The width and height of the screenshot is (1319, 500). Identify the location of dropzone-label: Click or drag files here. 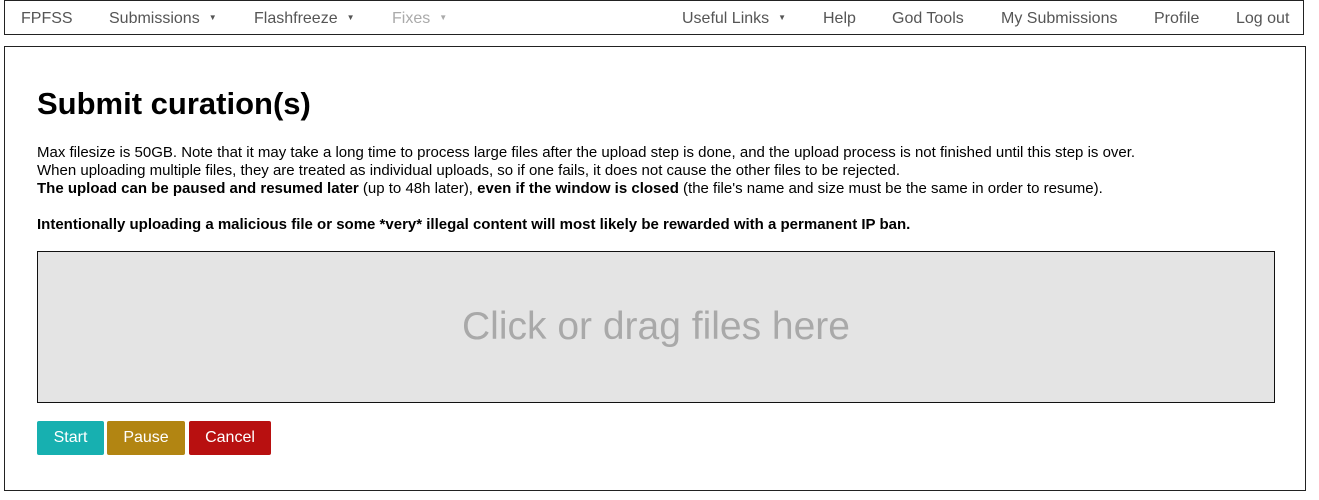
(656, 326).